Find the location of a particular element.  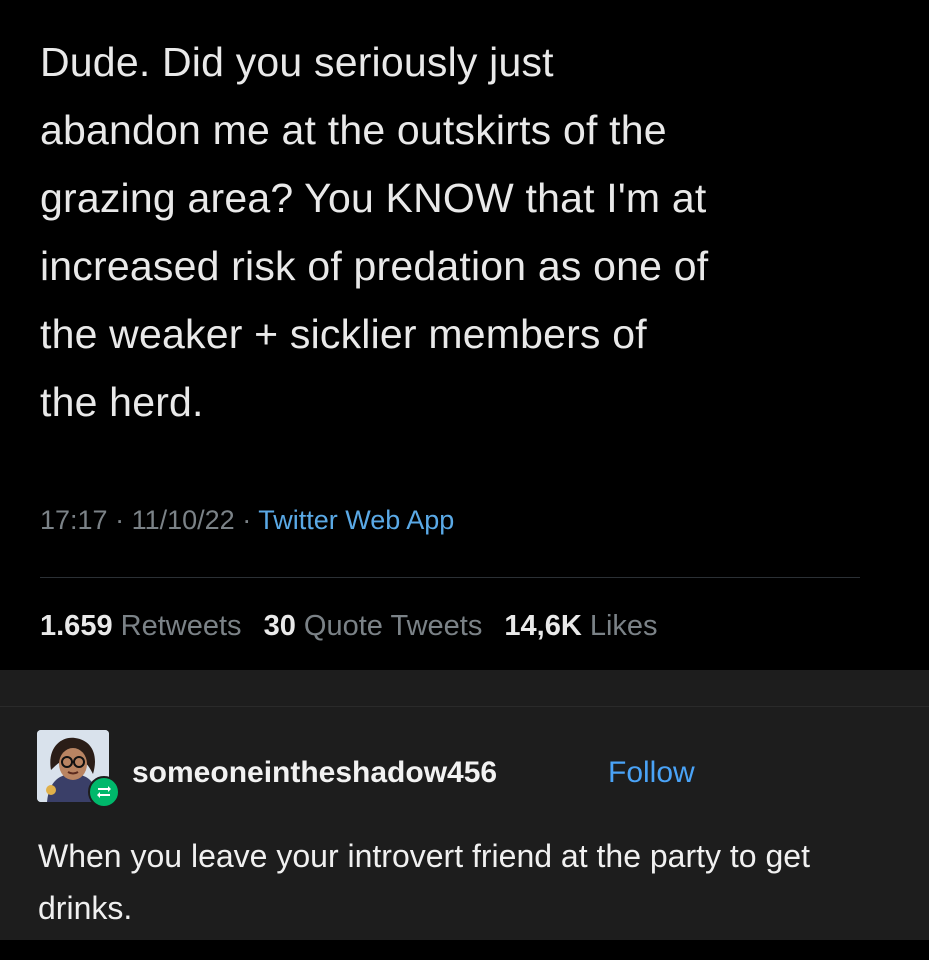

retweets-count: 1.659 is located at coordinates (76, 626).